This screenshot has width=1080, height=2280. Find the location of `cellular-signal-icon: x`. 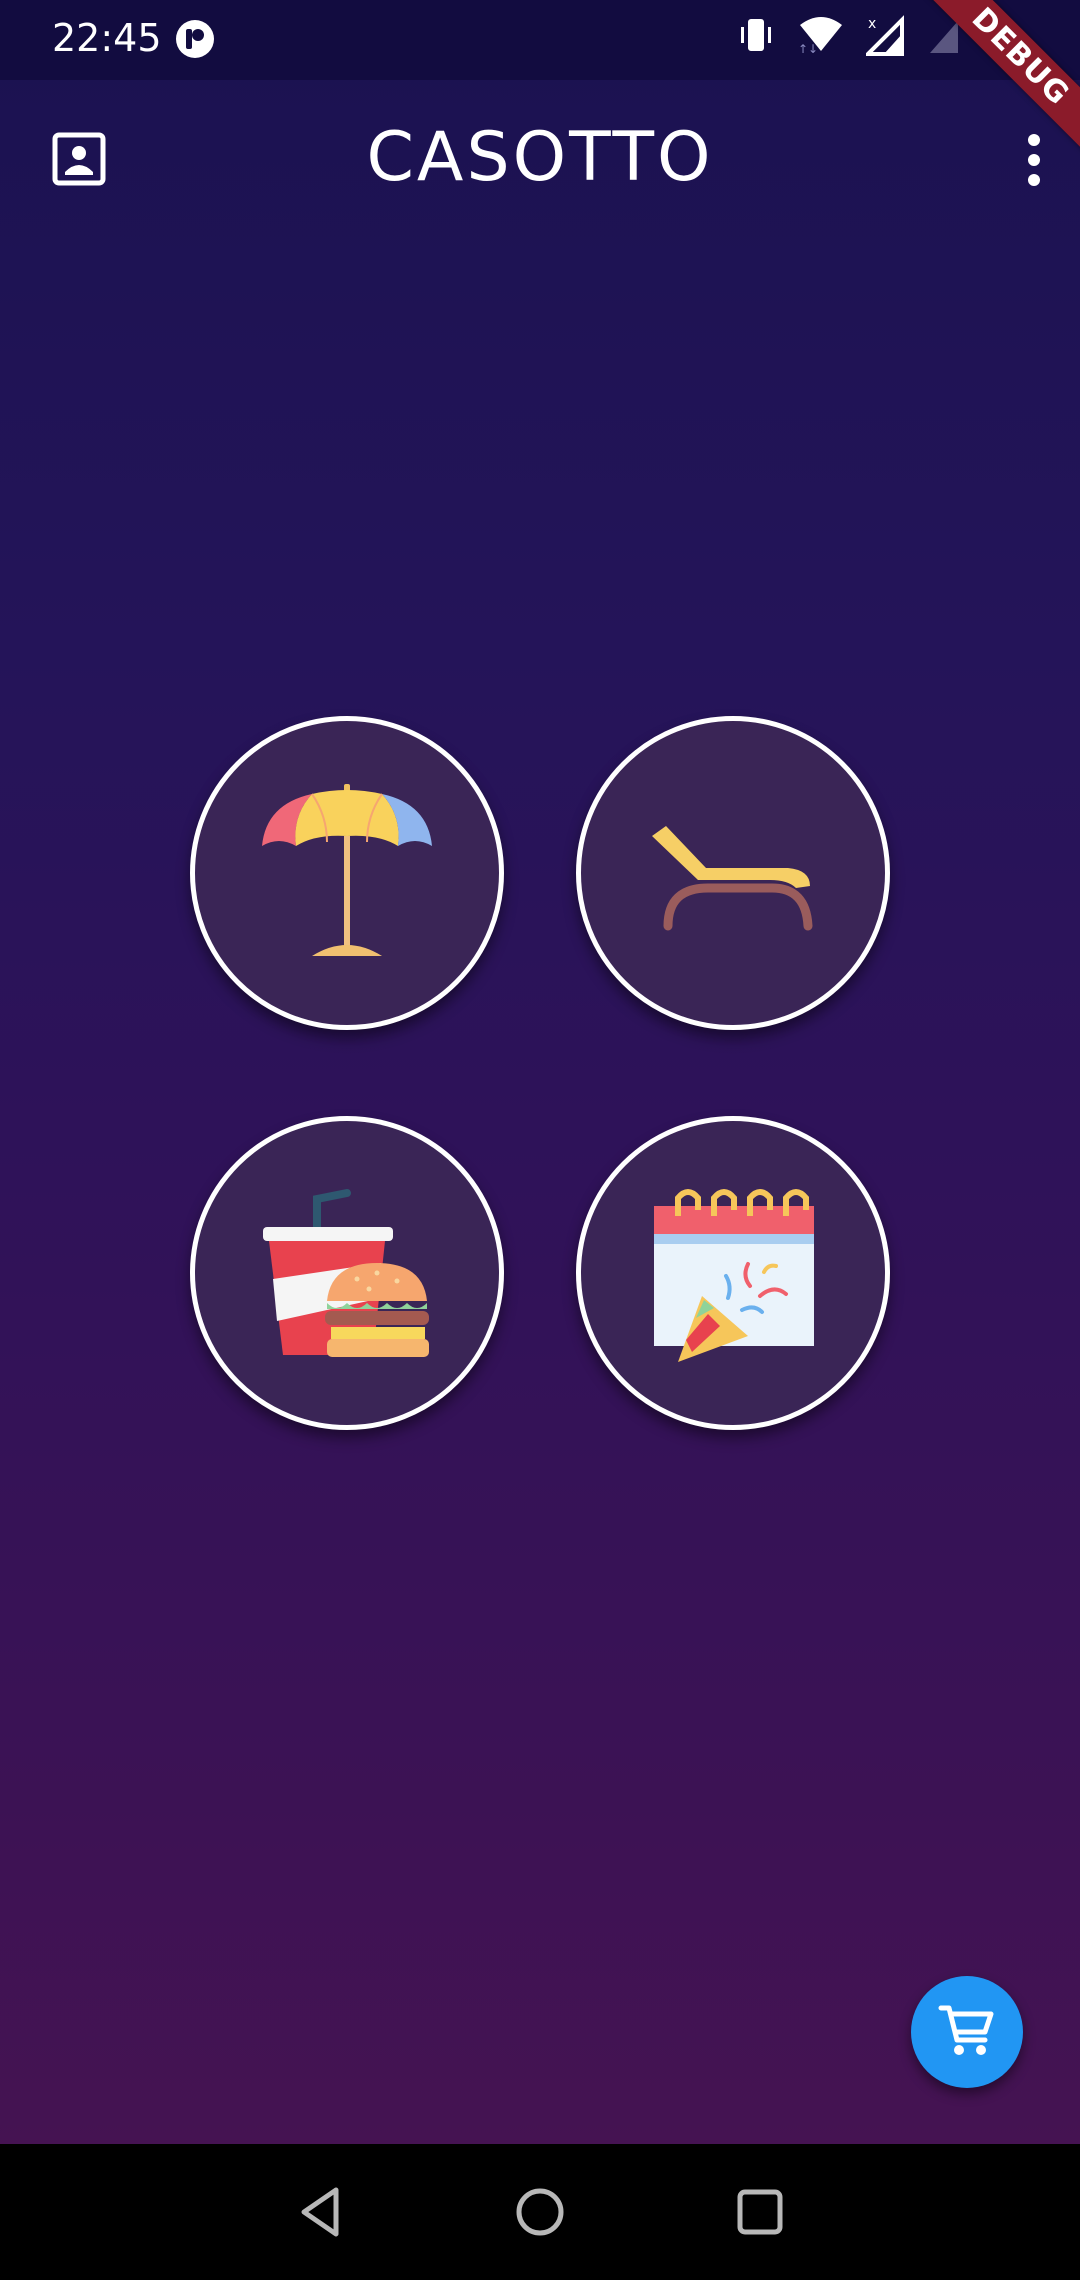

cellular-signal-icon: x is located at coordinates (886, 35).